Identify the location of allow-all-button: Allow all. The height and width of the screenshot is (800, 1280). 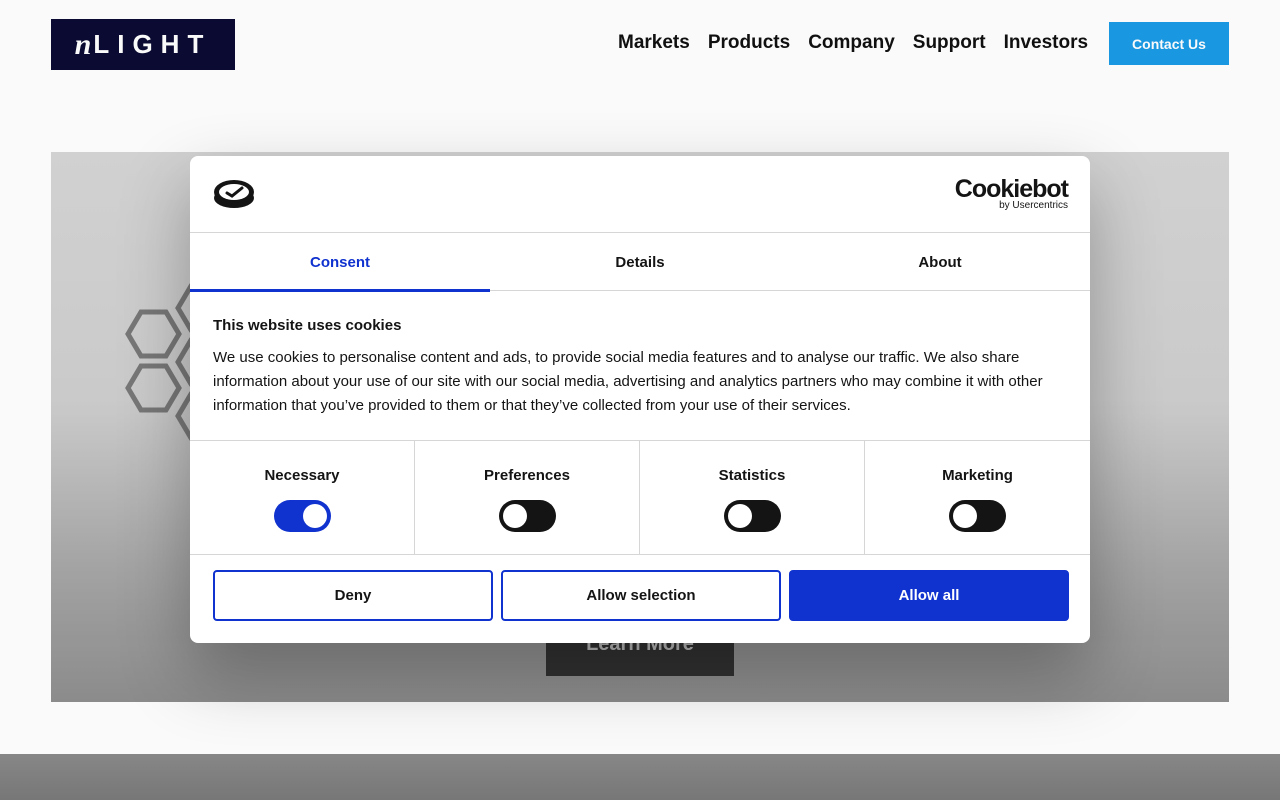
(929, 595).